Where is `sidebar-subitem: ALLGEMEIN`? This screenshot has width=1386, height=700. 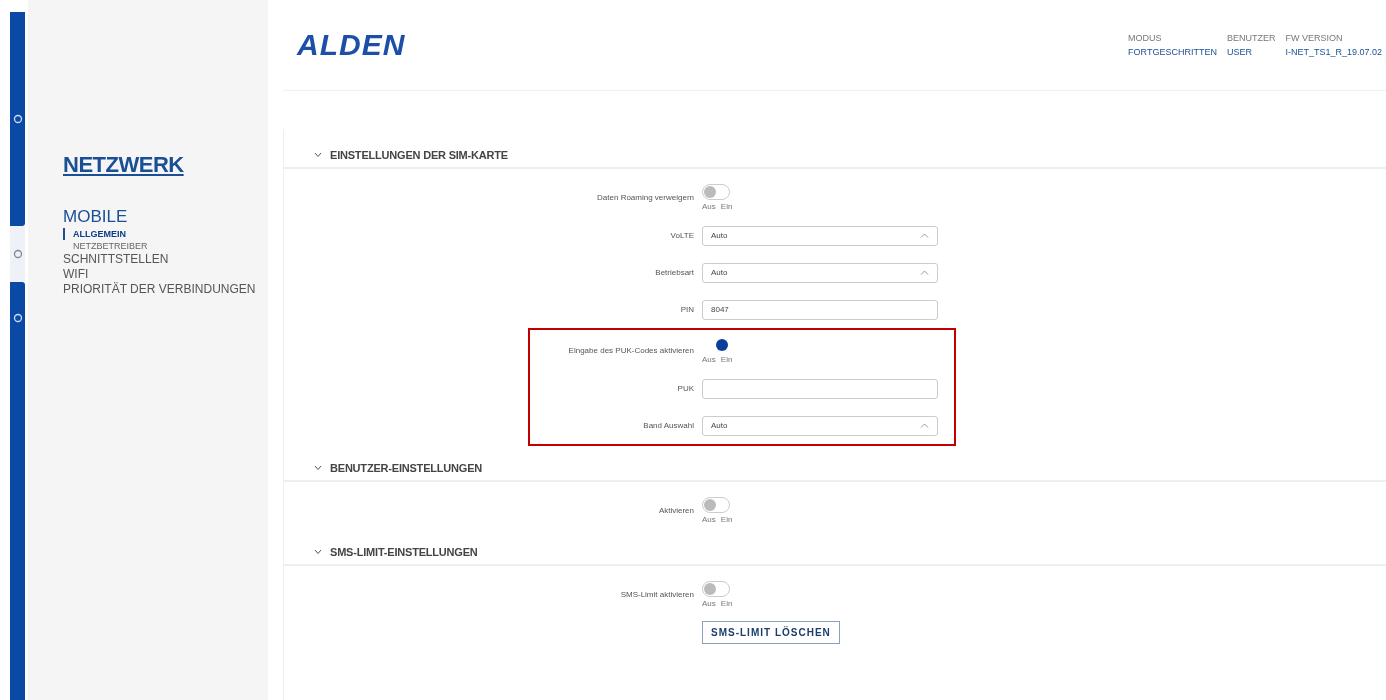 sidebar-subitem: ALLGEMEIN is located at coordinates (94, 234).